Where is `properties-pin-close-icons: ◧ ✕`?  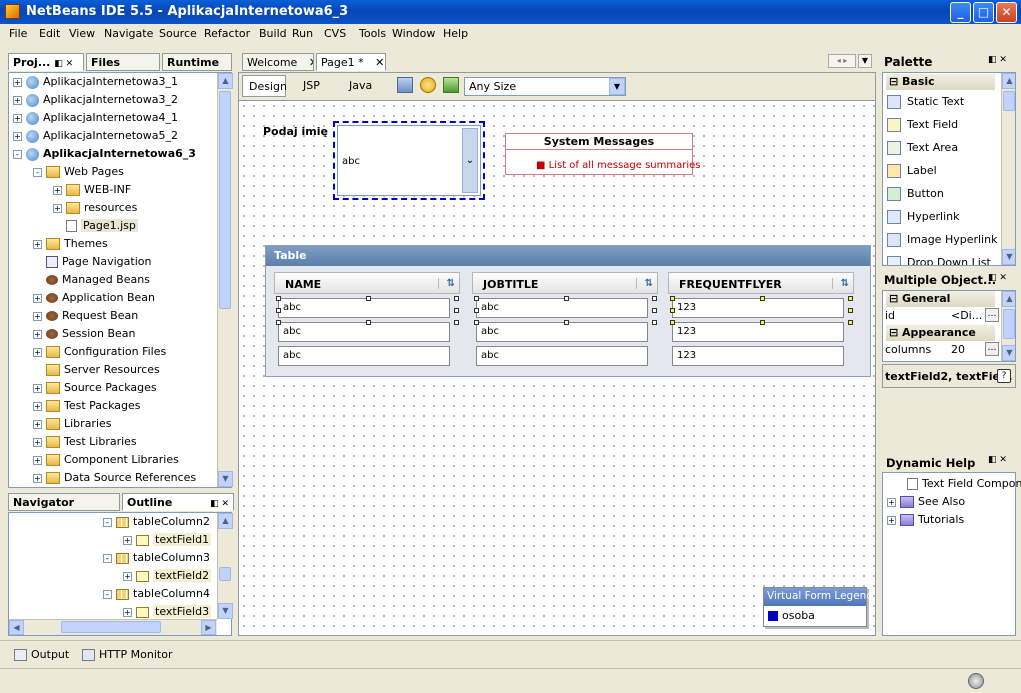 properties-pin-close-icons: ◧ ✕ is located at coordinates (997, 278).